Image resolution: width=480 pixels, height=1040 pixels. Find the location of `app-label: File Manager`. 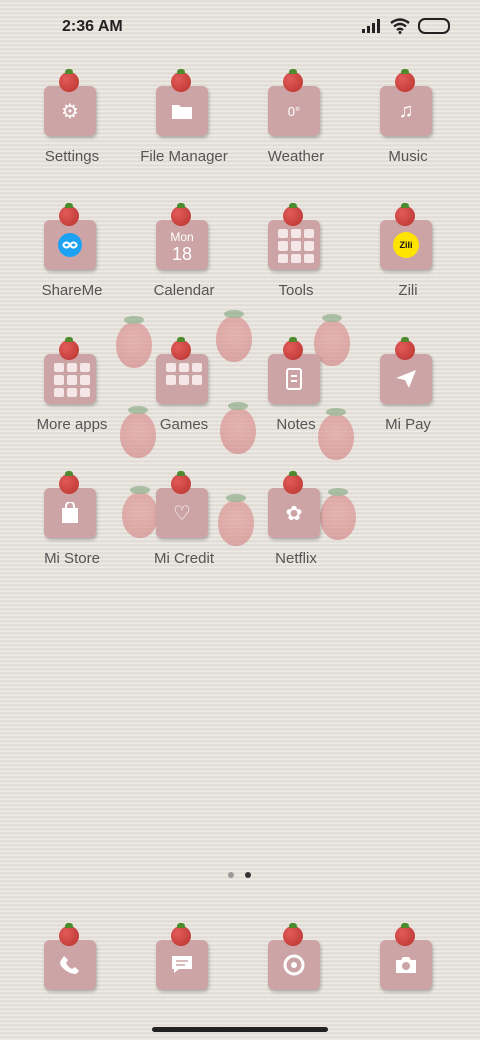

app-label: File Manager is located at coordinates (184, 156).